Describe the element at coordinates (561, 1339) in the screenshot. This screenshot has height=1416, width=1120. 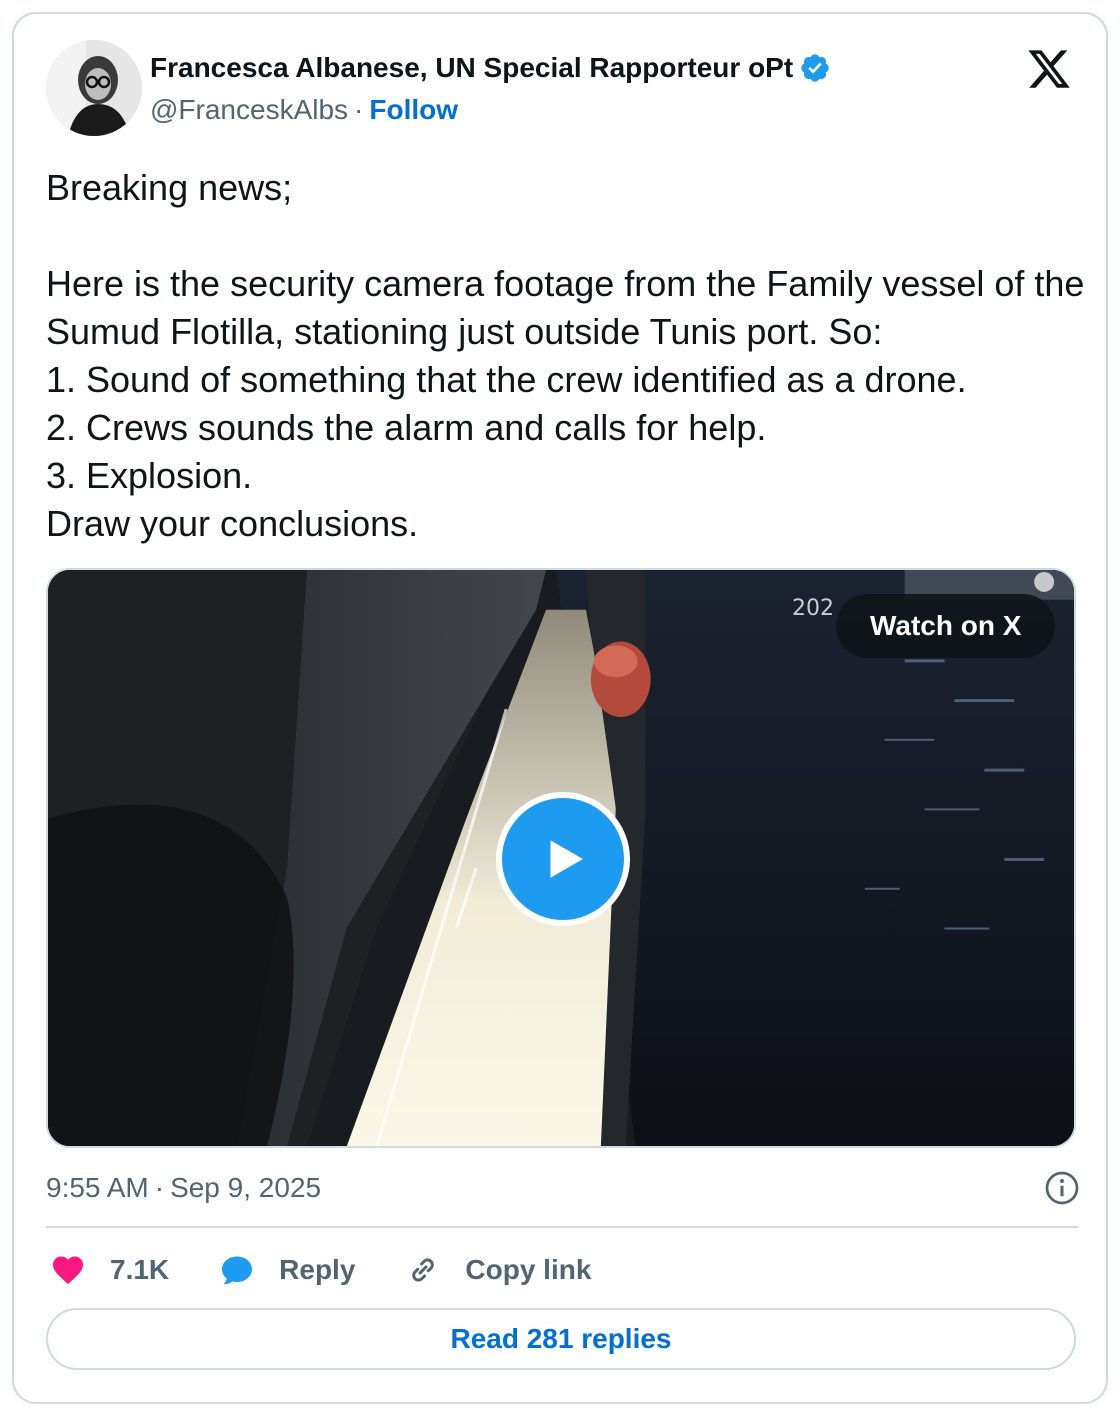
I see `read-replies-button: Read 281 replies` at that location.